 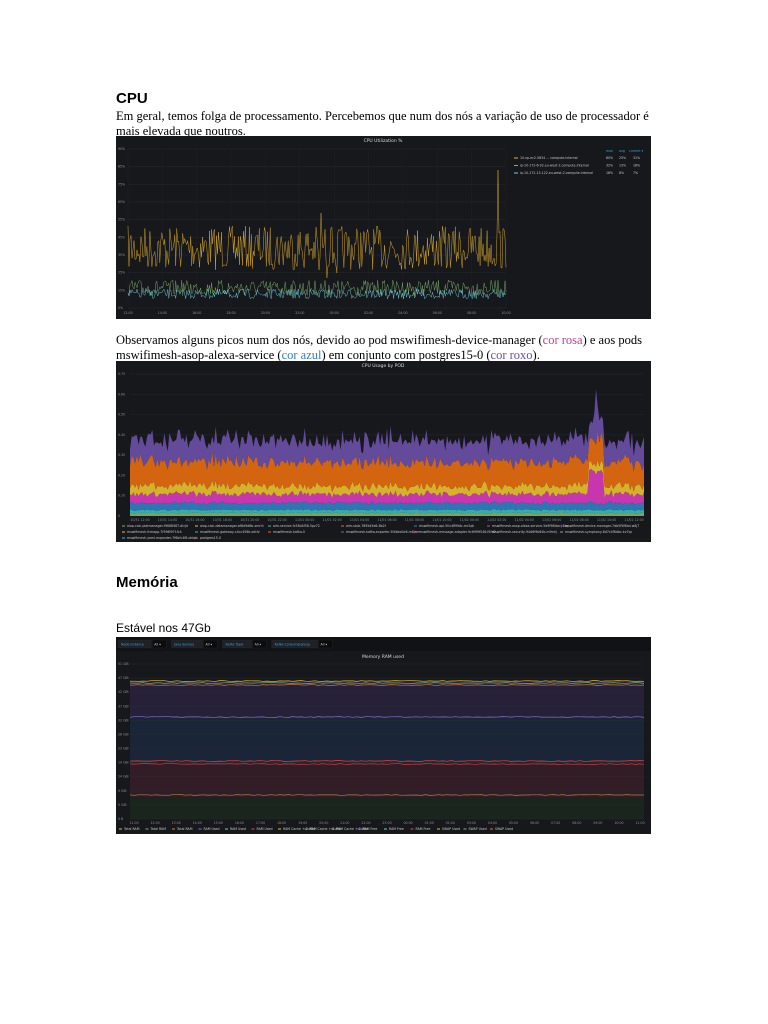 I want to click on purple-label: cor roxo, so click(x=511, y=354).